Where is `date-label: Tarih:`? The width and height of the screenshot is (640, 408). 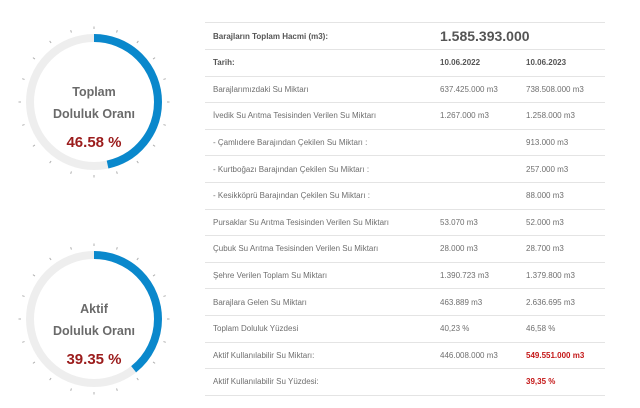
date-label: Tarih: is located at coordinates (318, 63).